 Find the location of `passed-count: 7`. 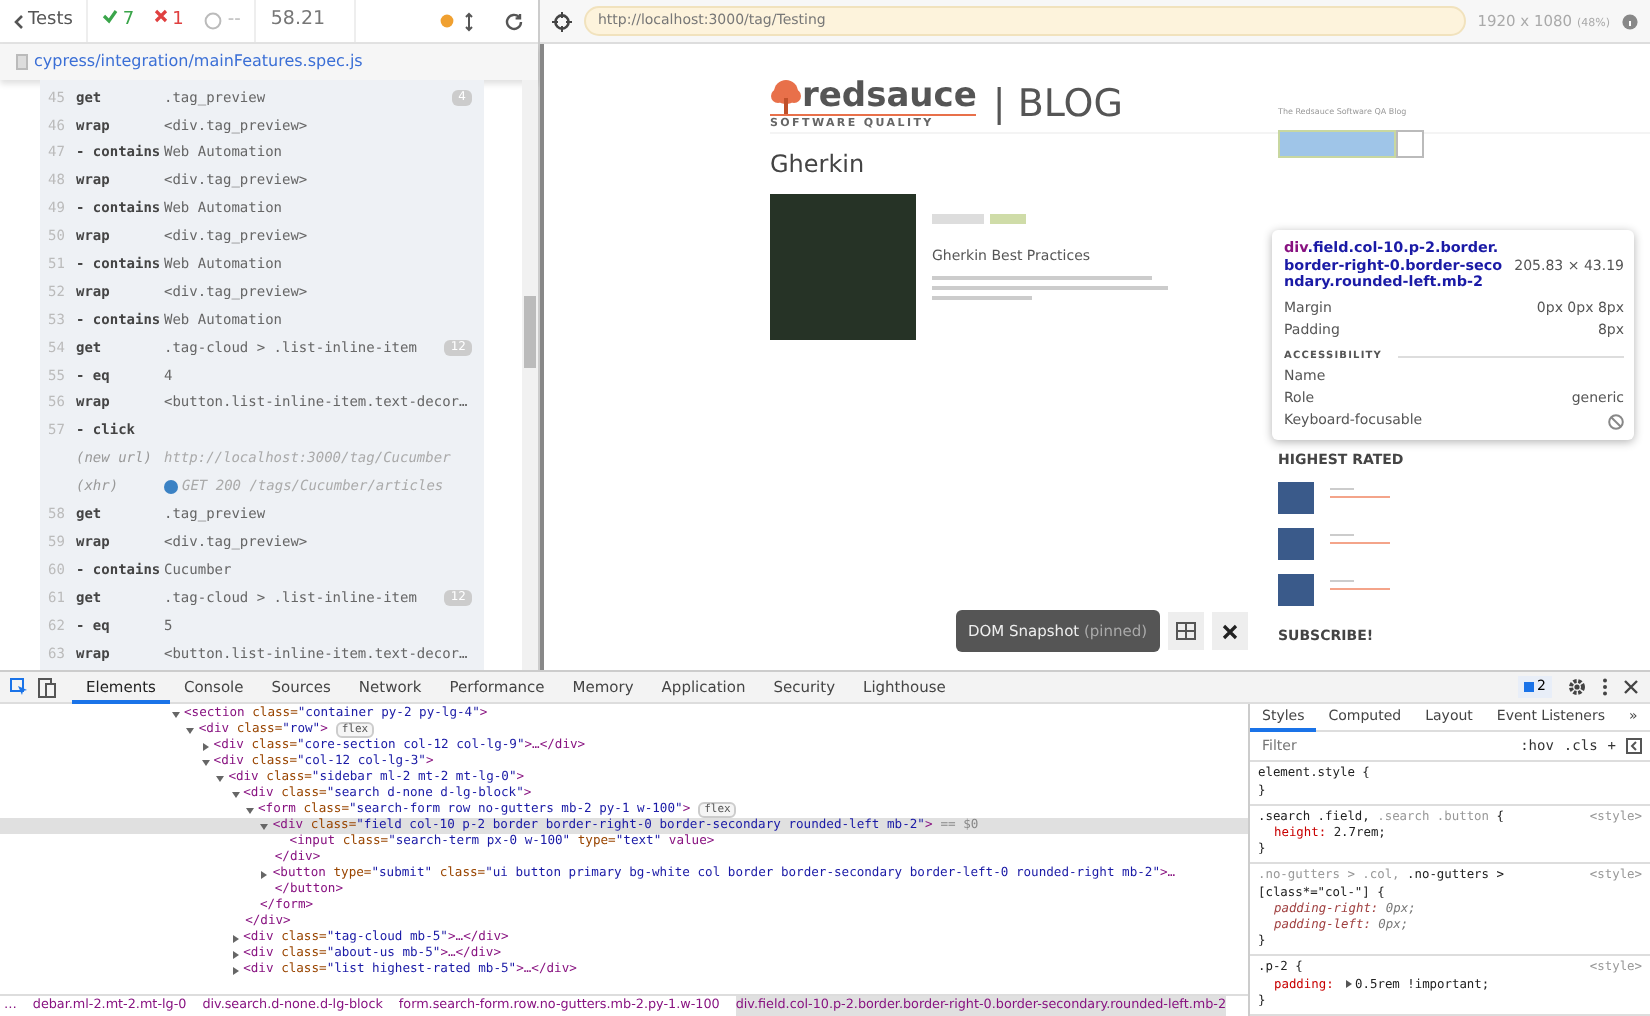

passed-count: 7 is located at coordinates (118, 21).